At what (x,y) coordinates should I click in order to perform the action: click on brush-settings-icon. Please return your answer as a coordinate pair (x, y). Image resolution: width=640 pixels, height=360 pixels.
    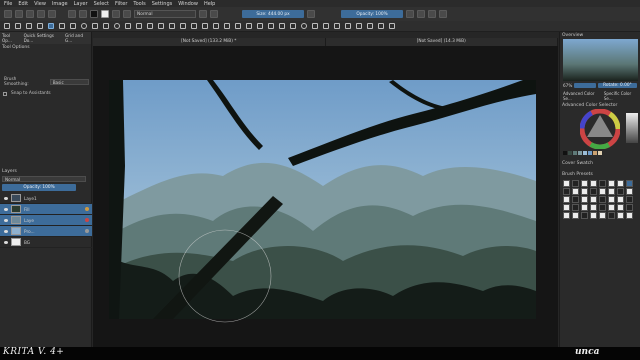
    Looking at the image, I should click on (127, 14).